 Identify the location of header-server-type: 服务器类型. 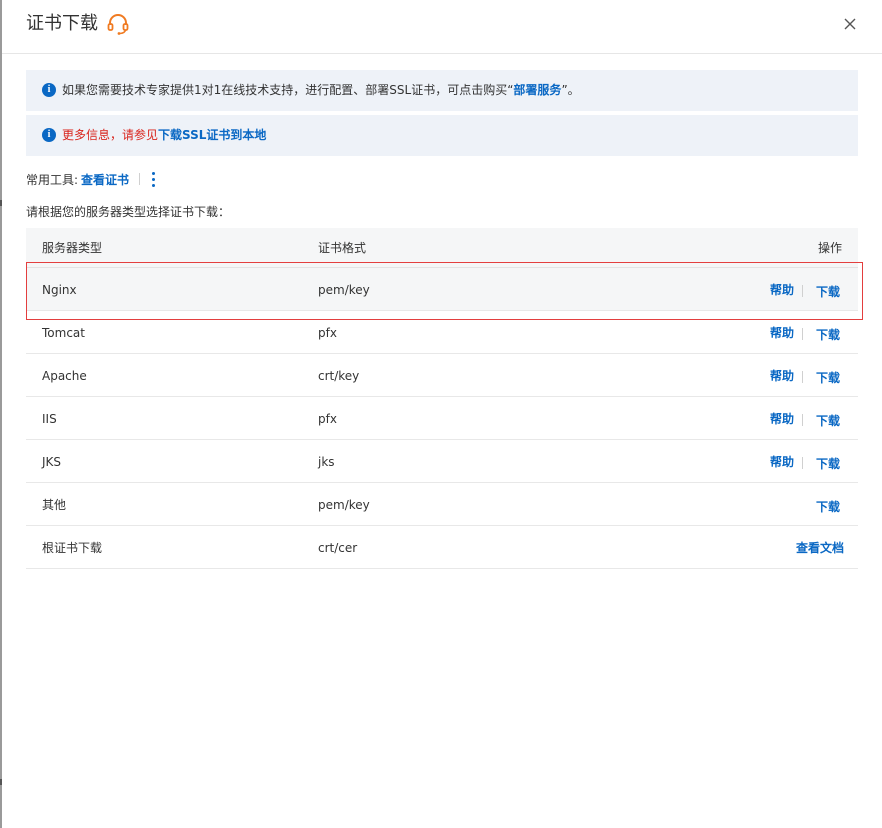
(72, 248).